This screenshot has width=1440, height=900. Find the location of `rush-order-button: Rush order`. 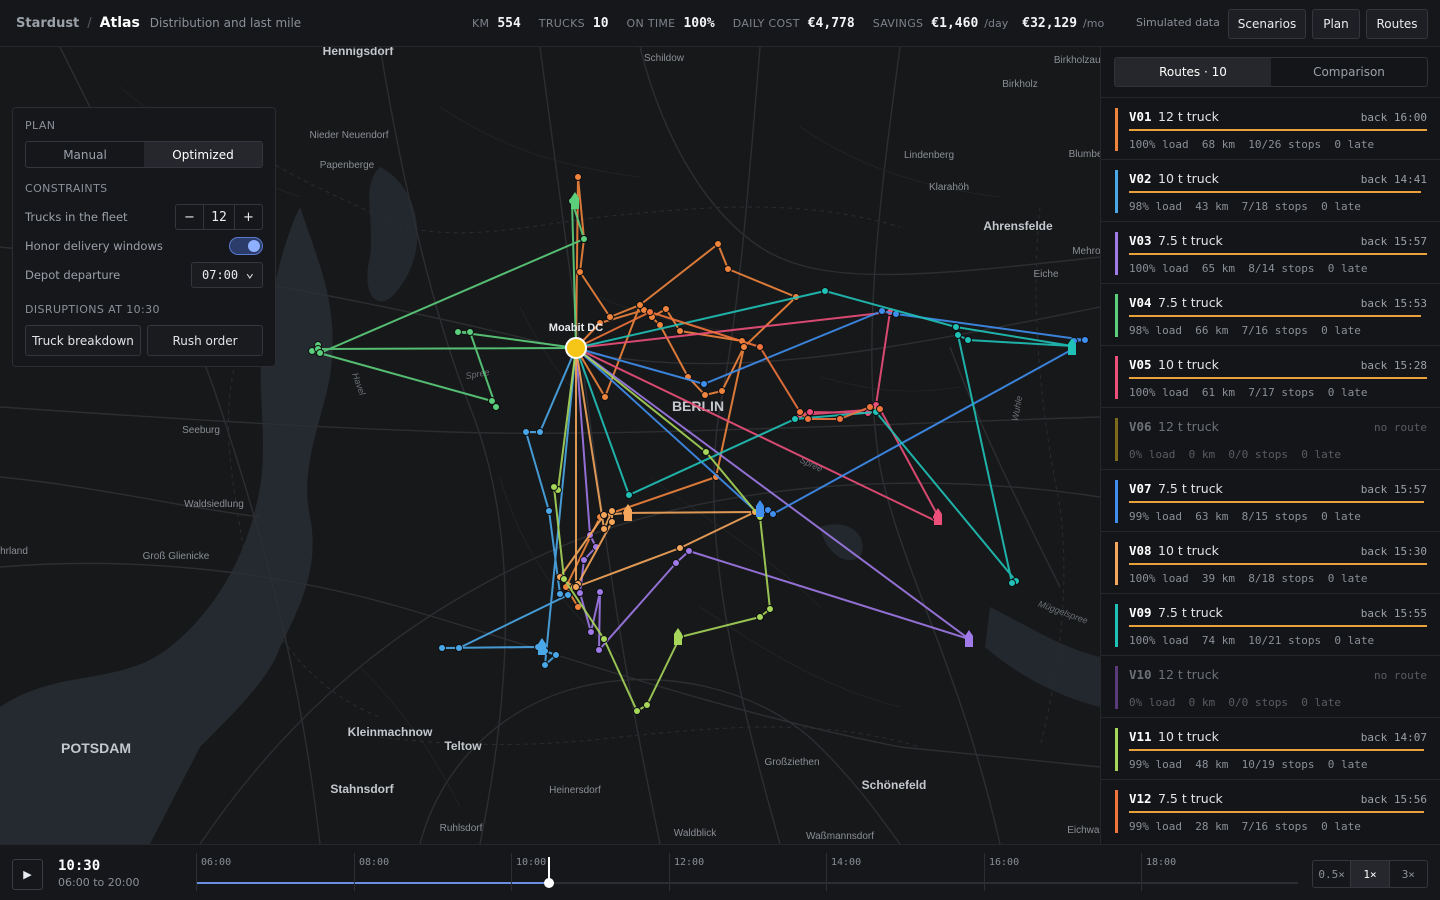

rush-order-button: Rush order is located at coordinates (205, 340).